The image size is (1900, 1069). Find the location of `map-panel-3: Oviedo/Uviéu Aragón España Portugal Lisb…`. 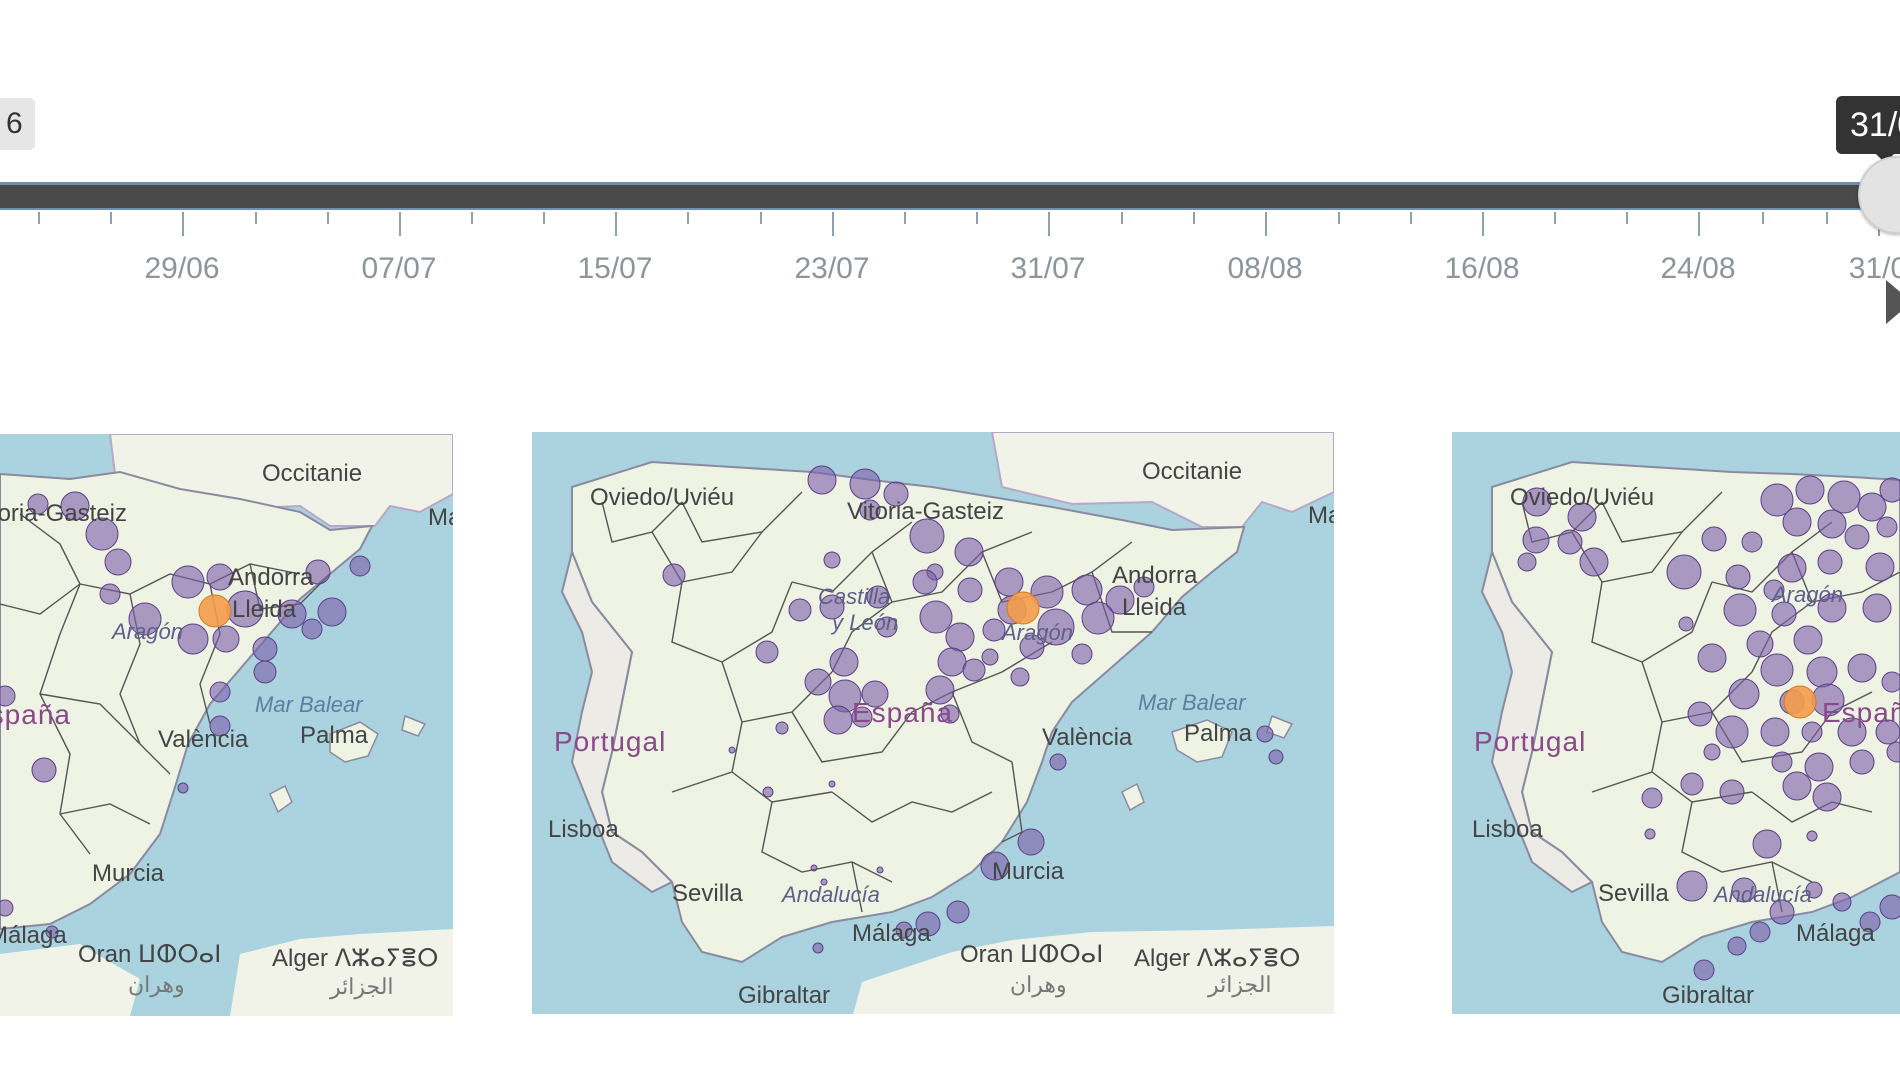

map-panel-3: Oviedo/Uviéu Aragón España Portugal Lisb… is located at coordinates (1676, 723).